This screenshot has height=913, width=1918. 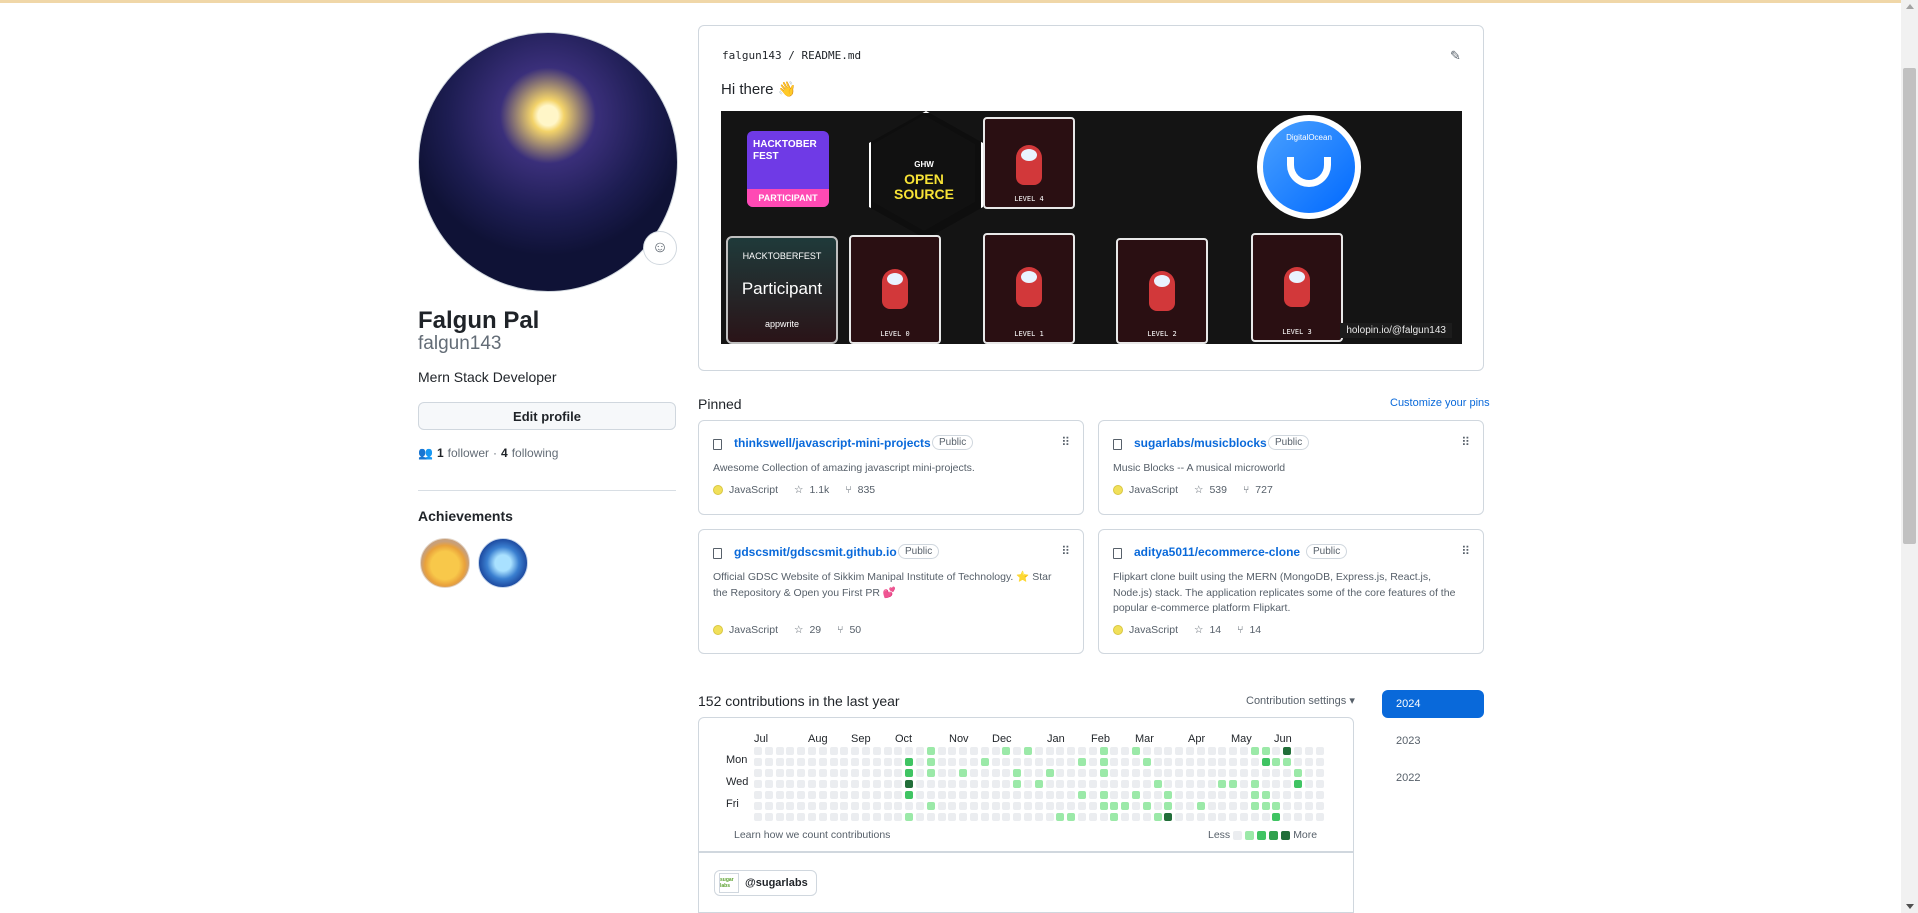 What do you see at coordinates (1215, 630) in the screenshot?
I see `repo-stars: 14` at bounding box center [1215, 630].